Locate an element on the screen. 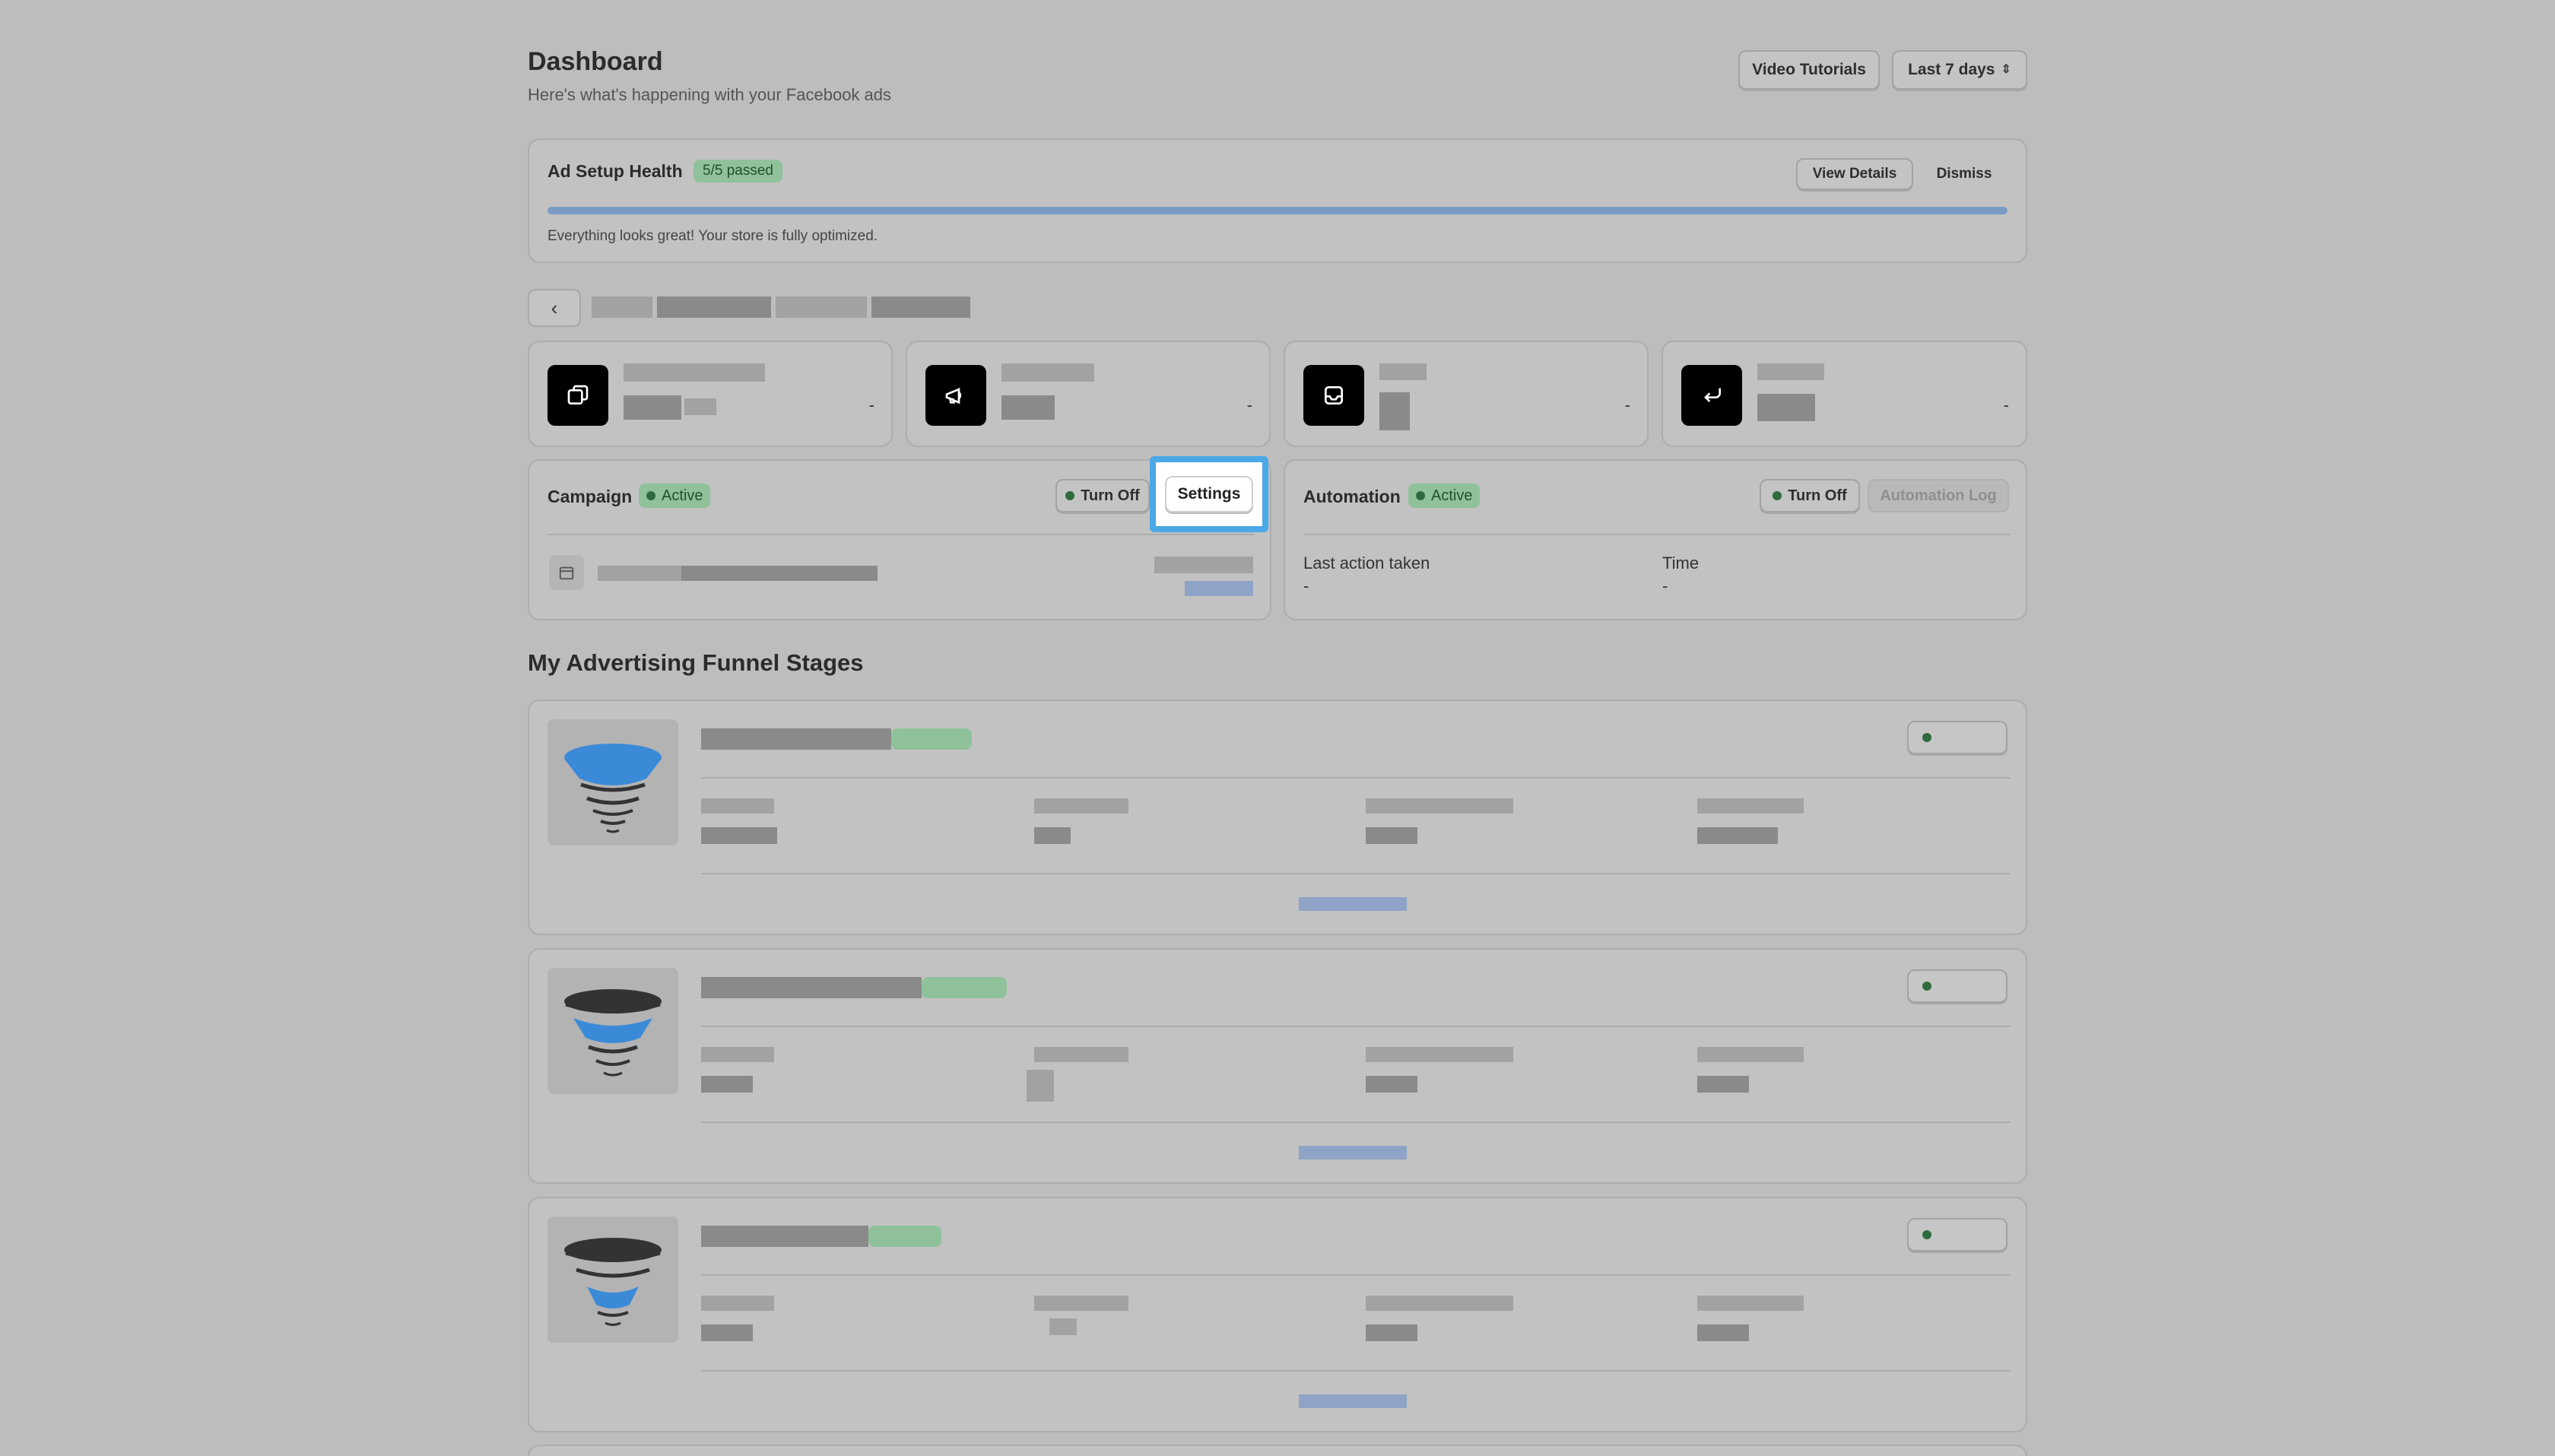 This screenshot has width=2555, height=1456. automation-log-button: Automation Log is located at coordinates (1938, 495).